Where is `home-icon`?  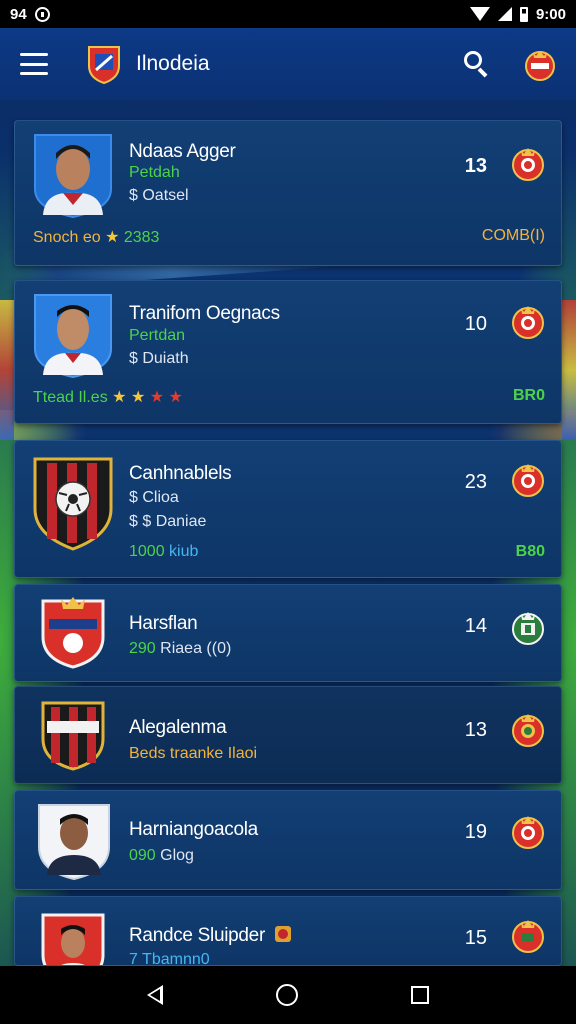
home-icon is located at coordinates (286, 995).